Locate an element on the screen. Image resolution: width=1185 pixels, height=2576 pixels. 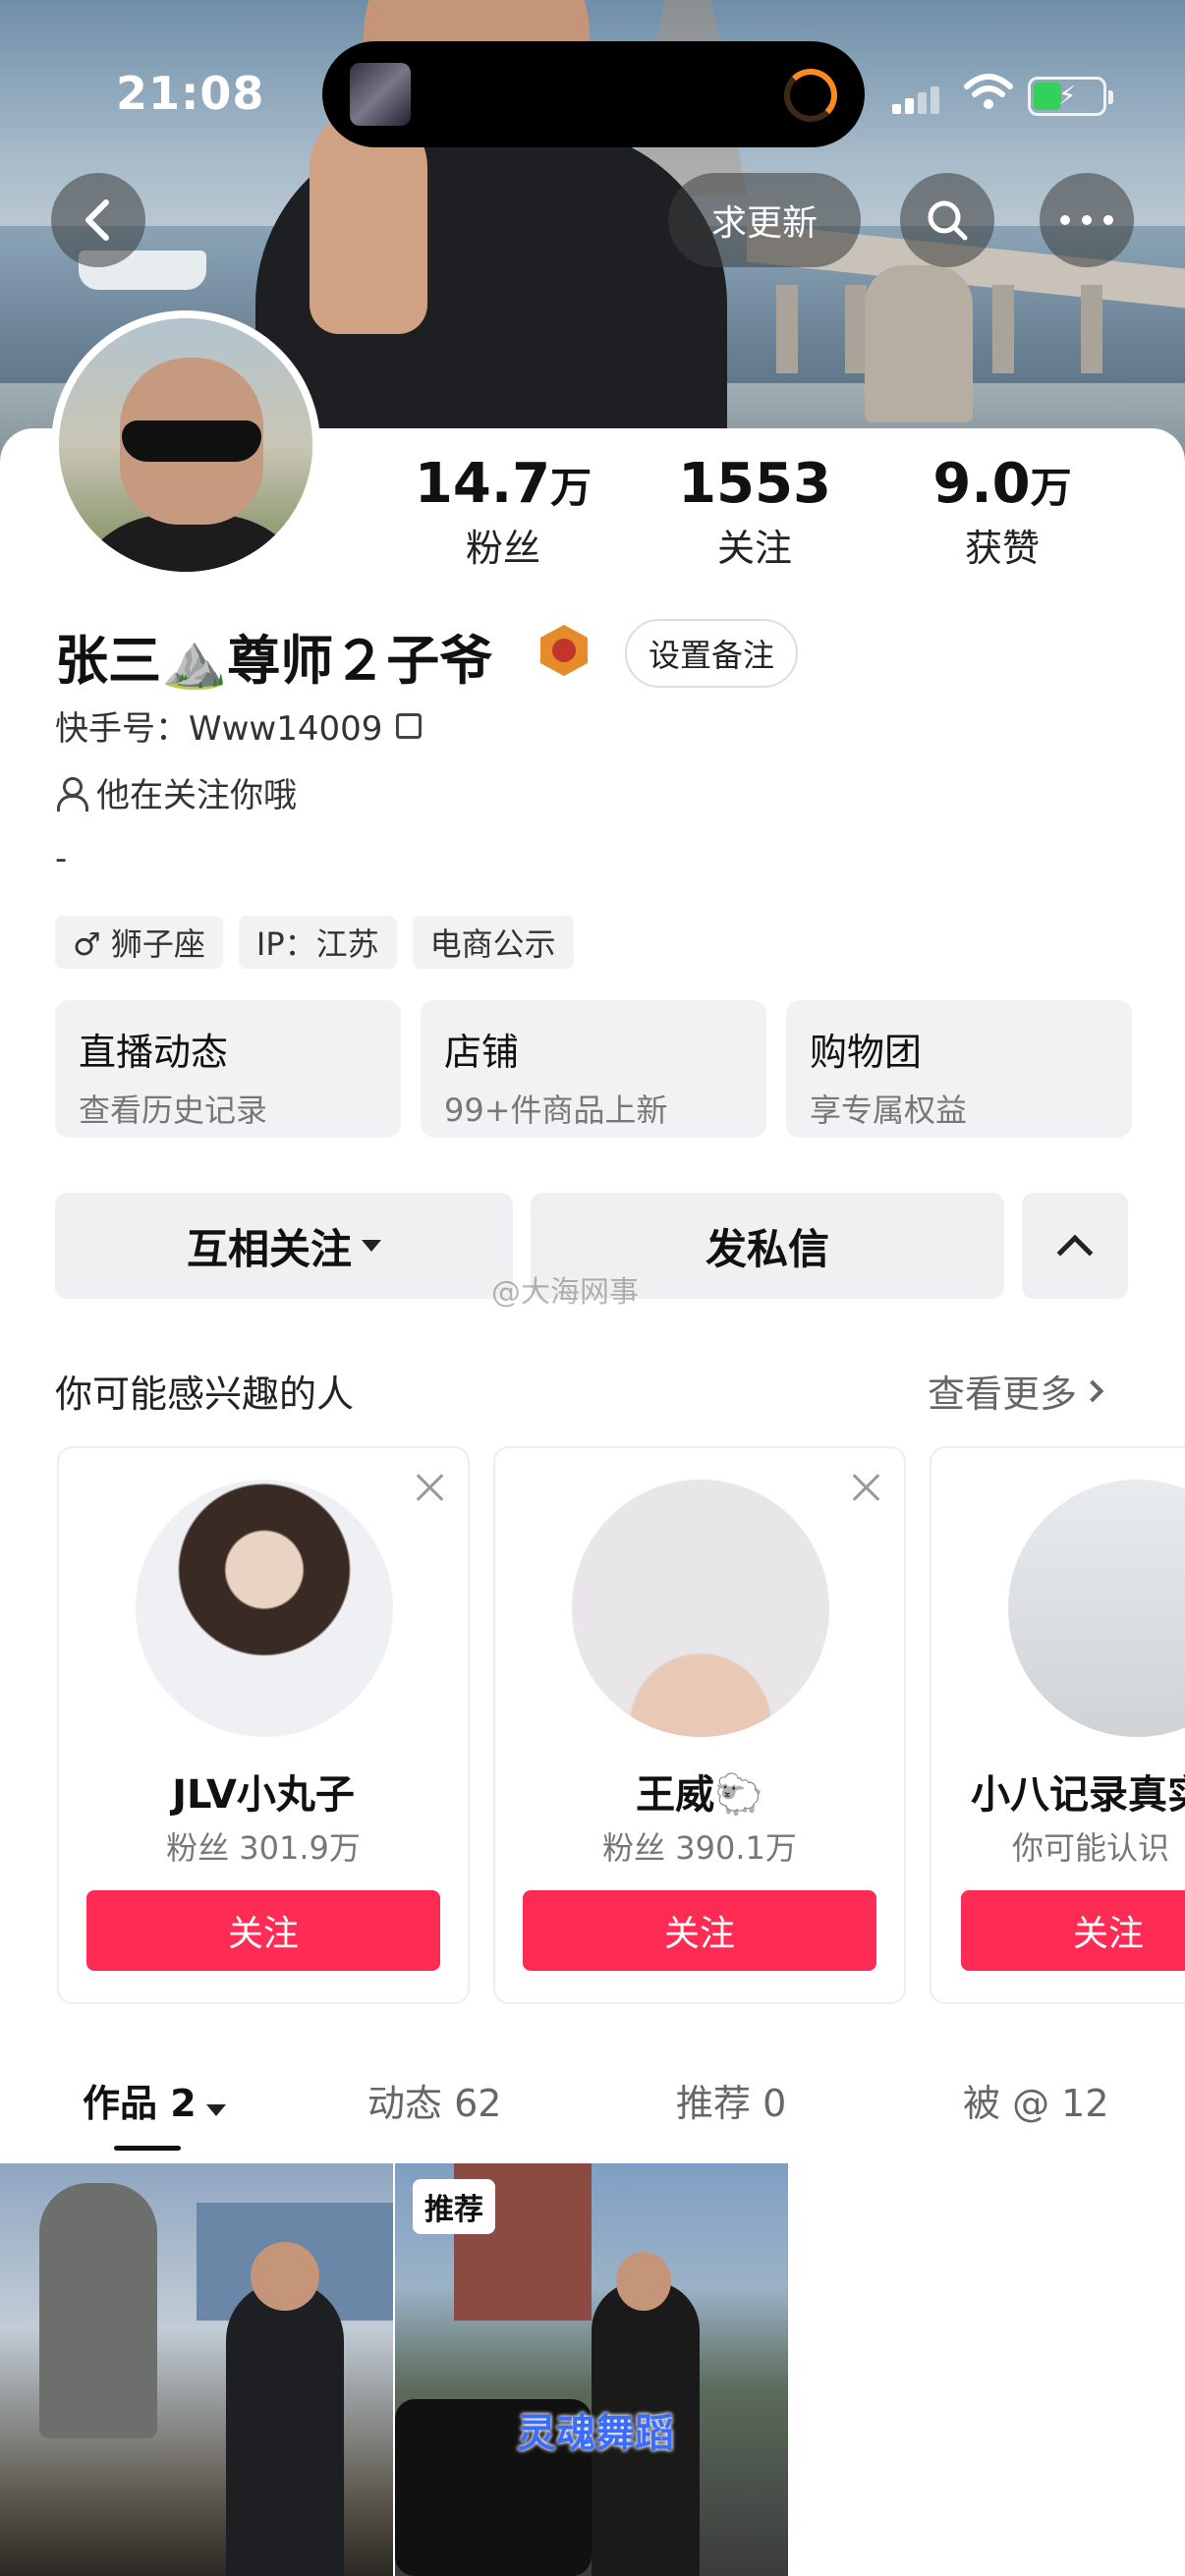
see-more-label: 查看更多 is located at coordinates (1003, 1394).